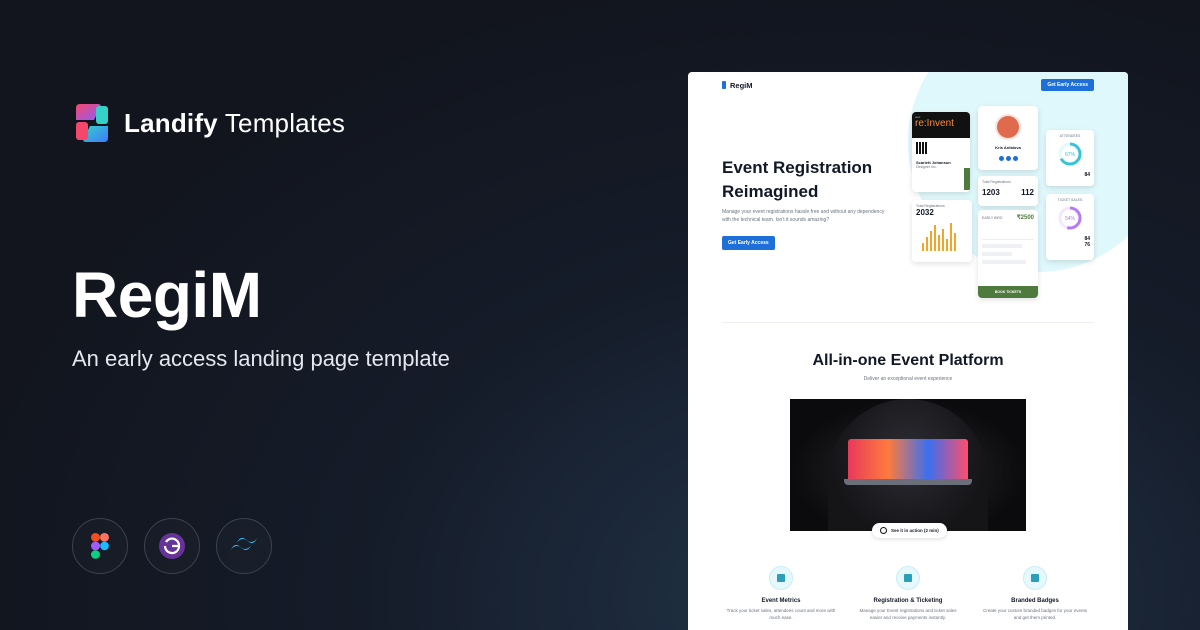 The image size is (1200, 630). Describe the element at coordinates (1067, 85) in the screenshot. I see `nav-early-access-button: Get Early Access` at that location.